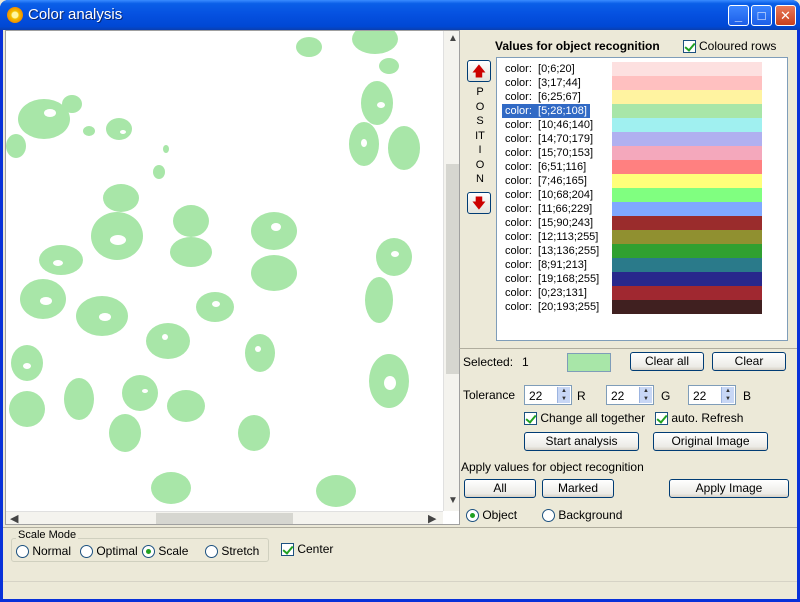  Describe the element at coordinates (552, 251) in the screenshot. I see `list-item-label: color: [13;136;255]` at that location.